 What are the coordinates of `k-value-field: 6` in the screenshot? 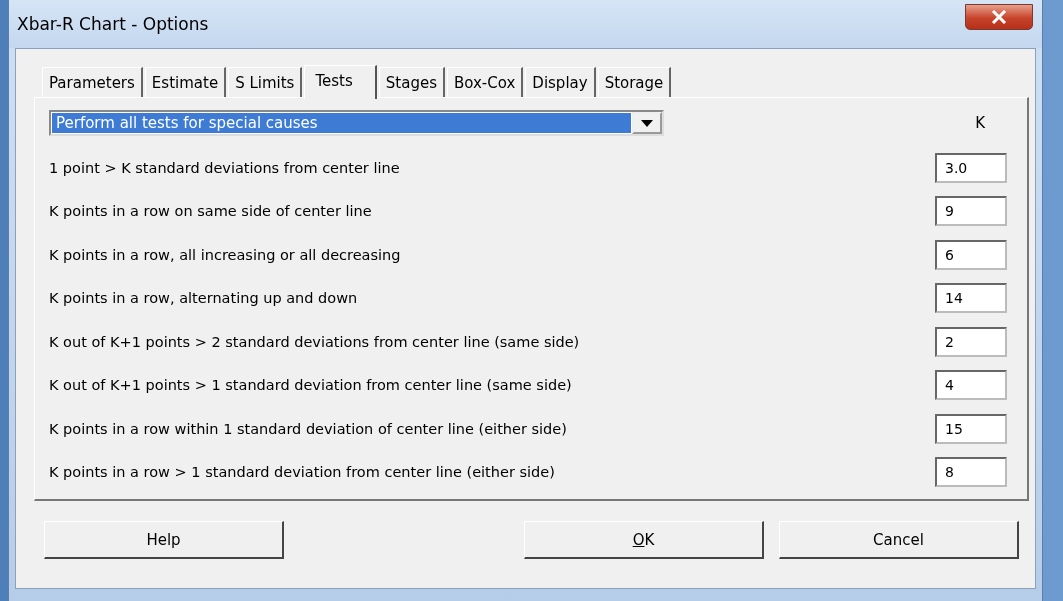 It's located at (971, 254).